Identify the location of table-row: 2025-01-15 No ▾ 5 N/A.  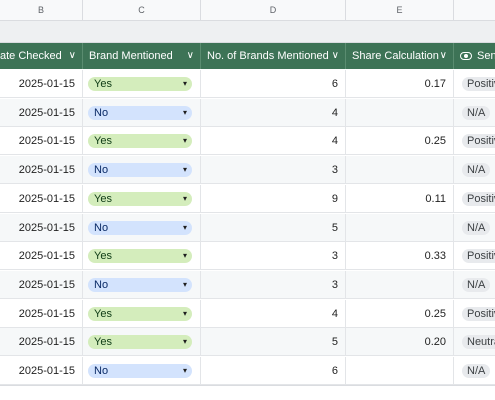
(247, 227).